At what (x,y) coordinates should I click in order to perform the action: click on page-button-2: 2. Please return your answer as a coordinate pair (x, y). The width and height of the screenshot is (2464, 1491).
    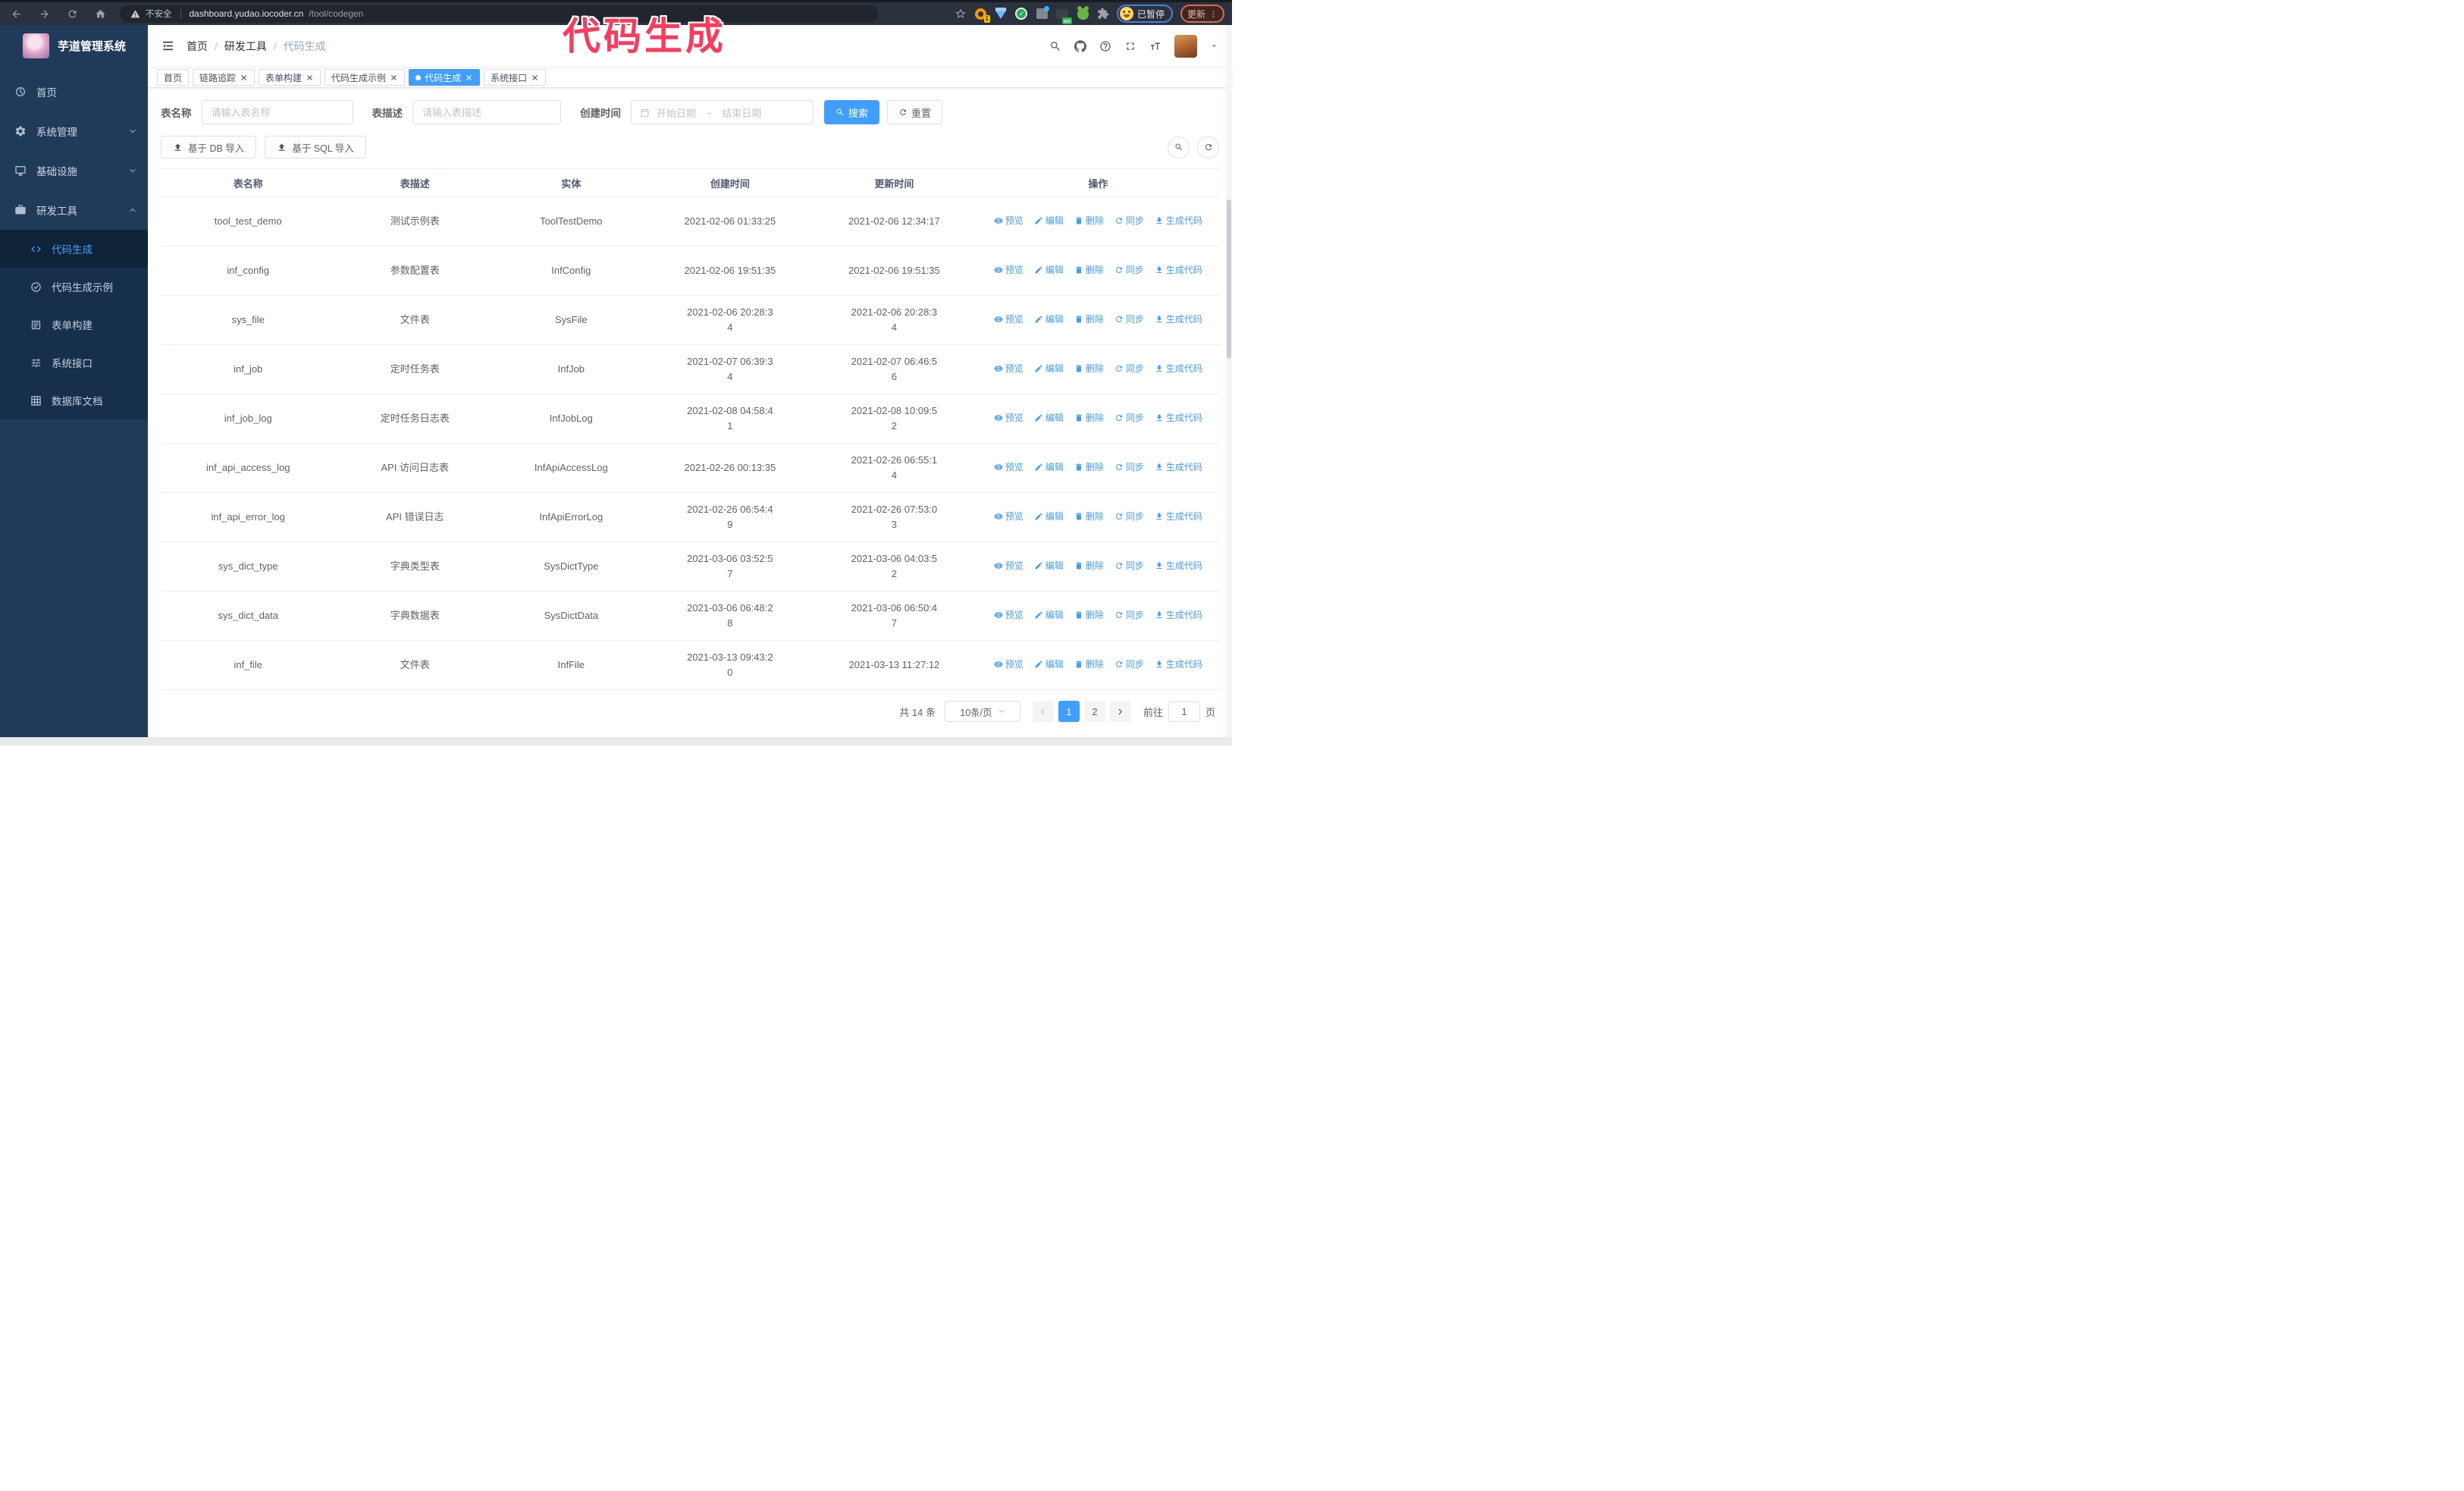
    Looking at the image, I should click on (1094, 711).